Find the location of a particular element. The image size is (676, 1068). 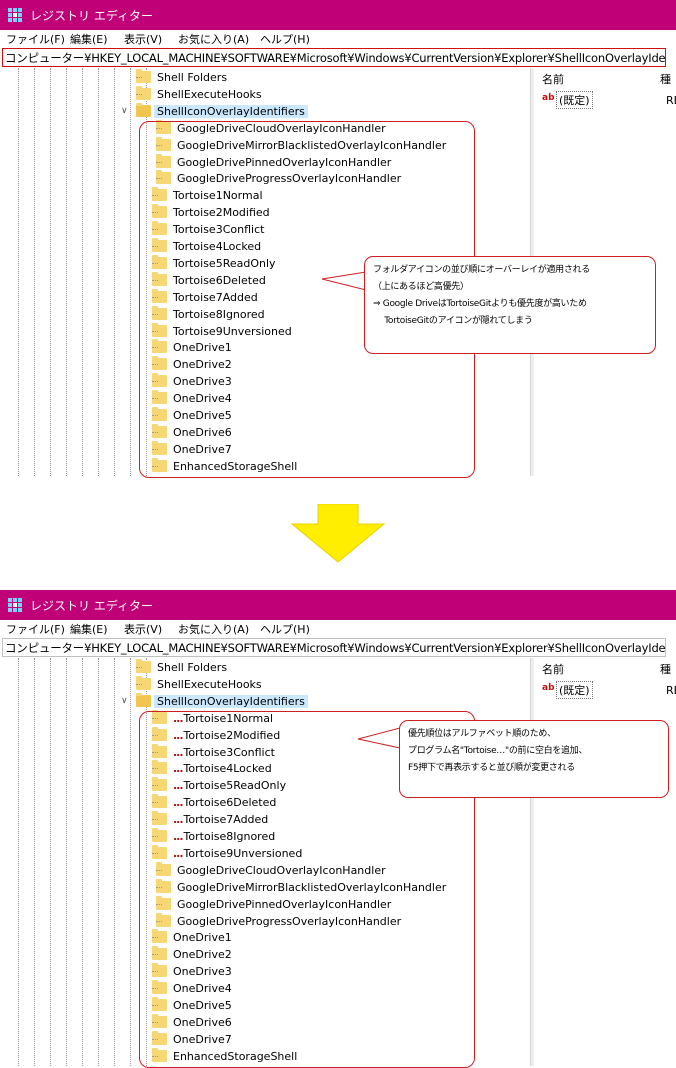

tree-node-child: Tortoise4Locked is located at coordinates (206, 246).